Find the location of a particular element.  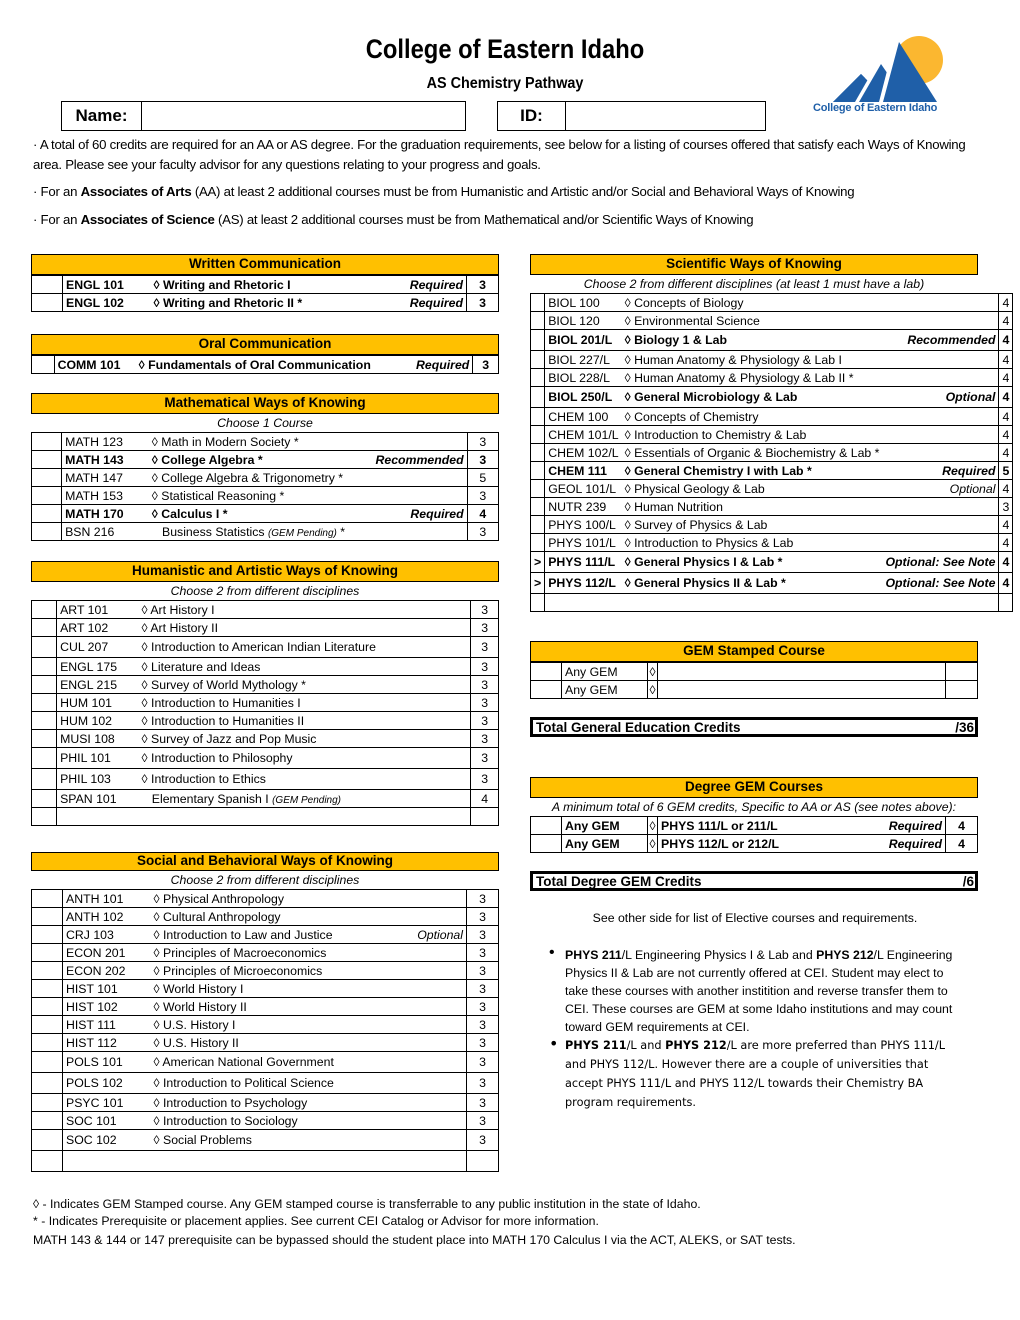

course-name: ◊ Introduction to Physics & Lab is located at coordinates (752, 542).